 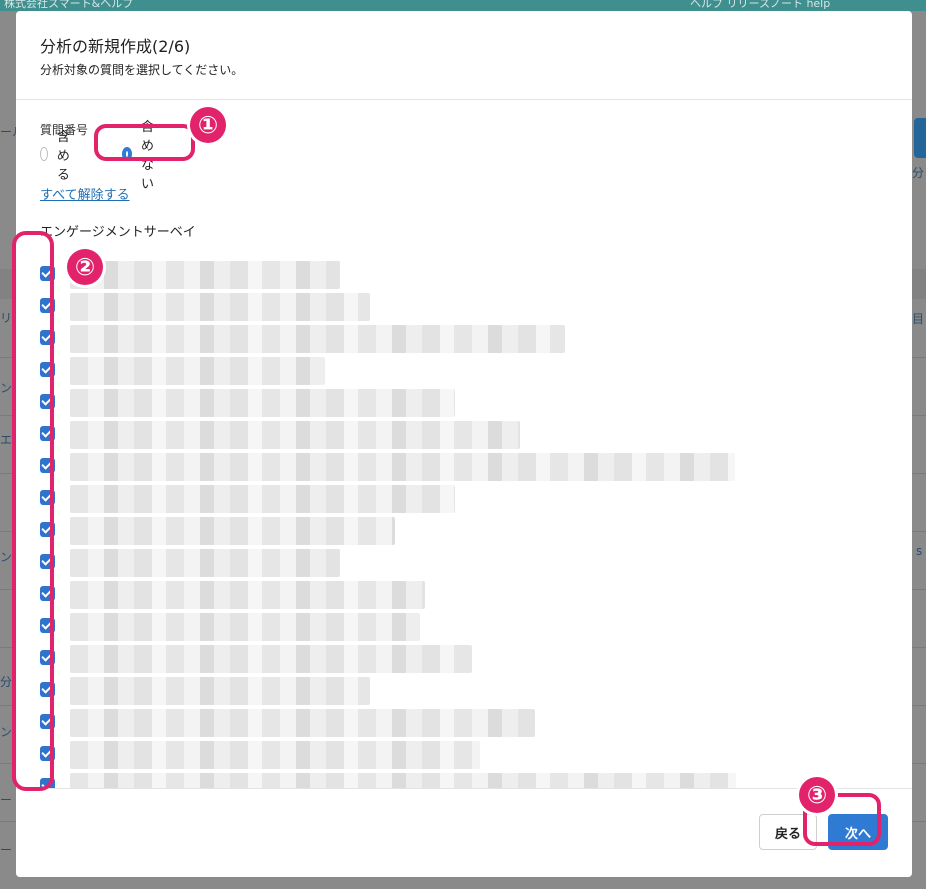 I want to click on bg-fragment: s, so click(x=919, y=551).